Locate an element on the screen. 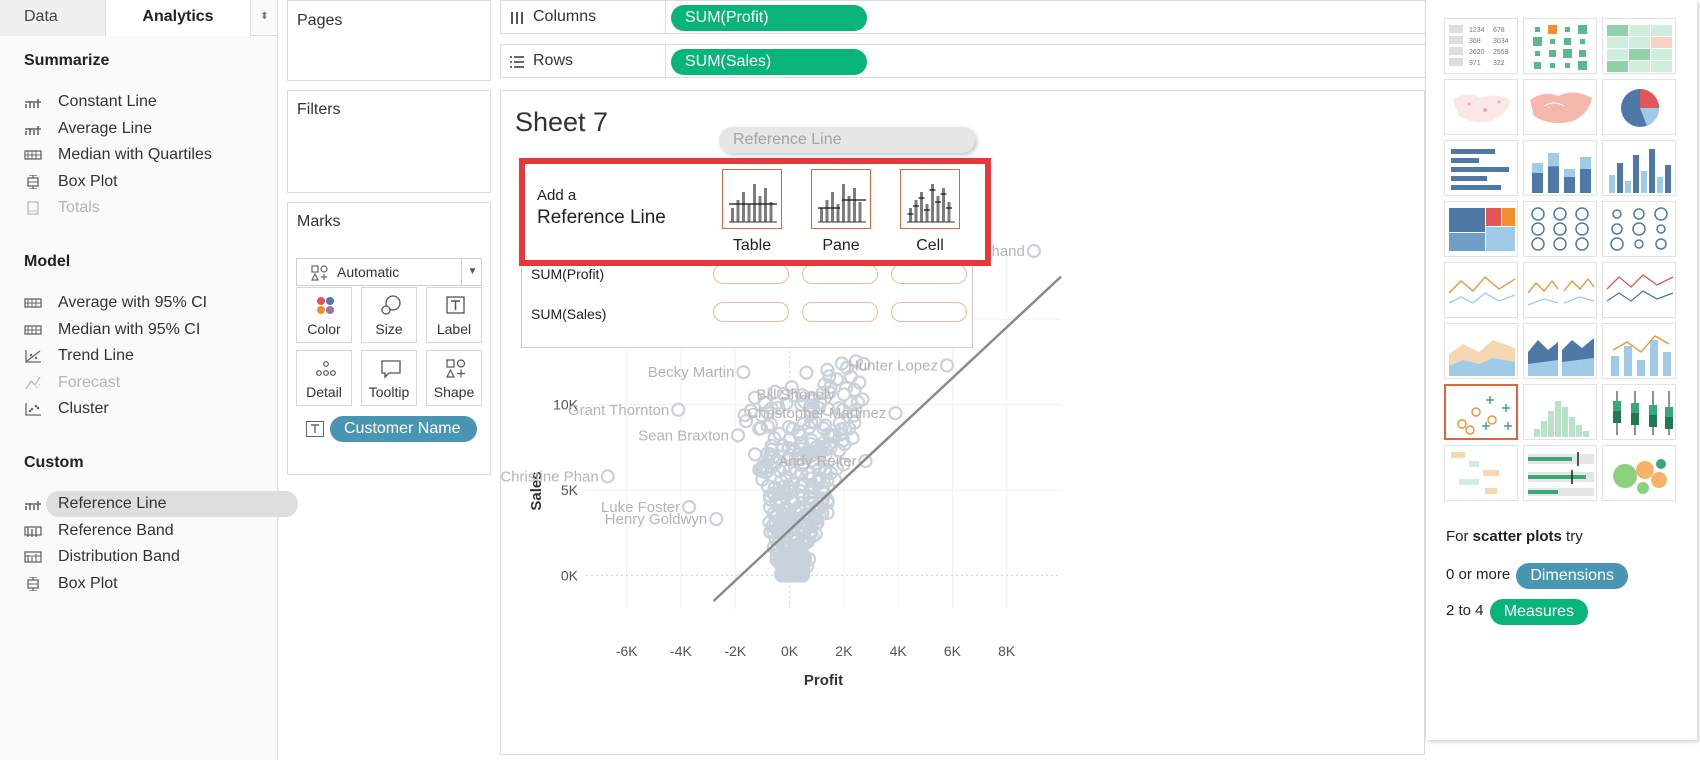  filters-card: Filters is located at coordinates (389, 141).